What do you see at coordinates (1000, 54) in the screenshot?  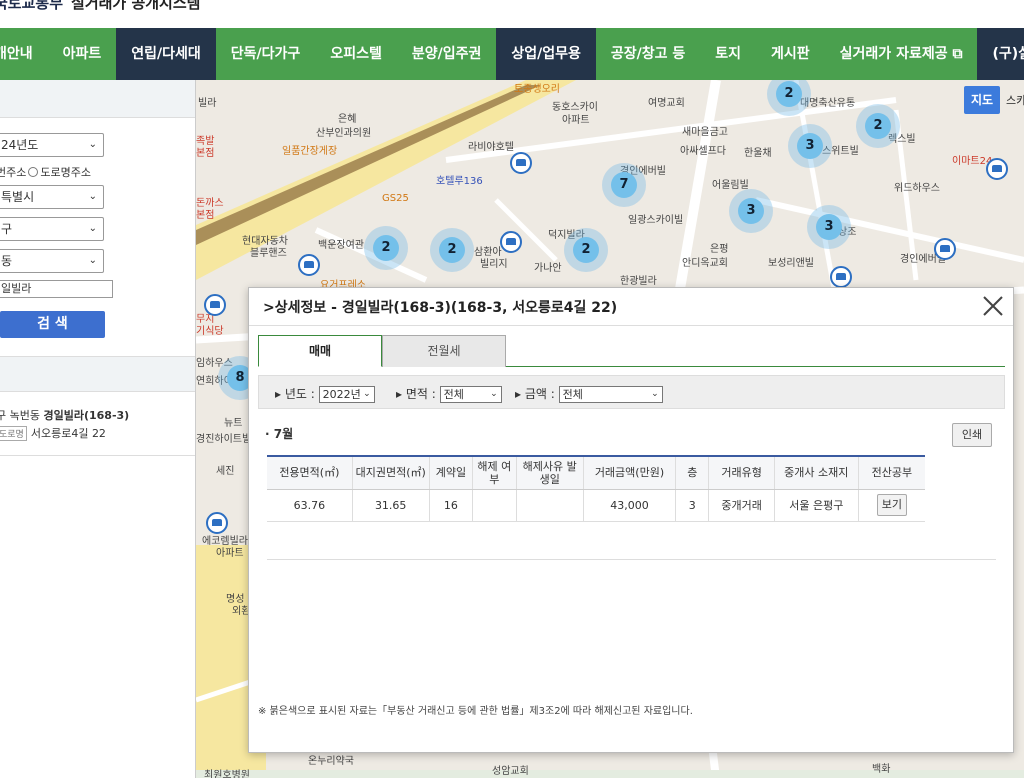 I see `nav-item-old-system: (구)실` at bounding box center [1000, 54].